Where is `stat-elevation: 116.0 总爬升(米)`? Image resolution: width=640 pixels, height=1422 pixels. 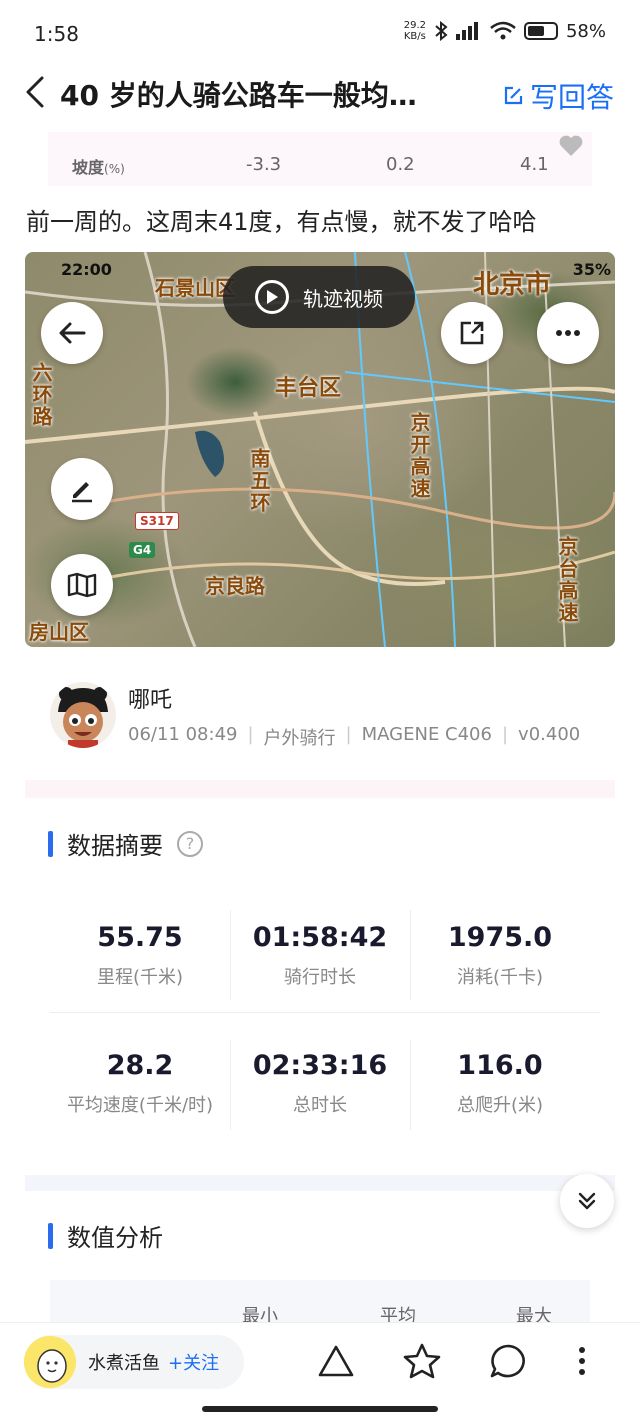 stat-elevation: 116.0 总爬升(米) is located at coordinates (500, 1083).